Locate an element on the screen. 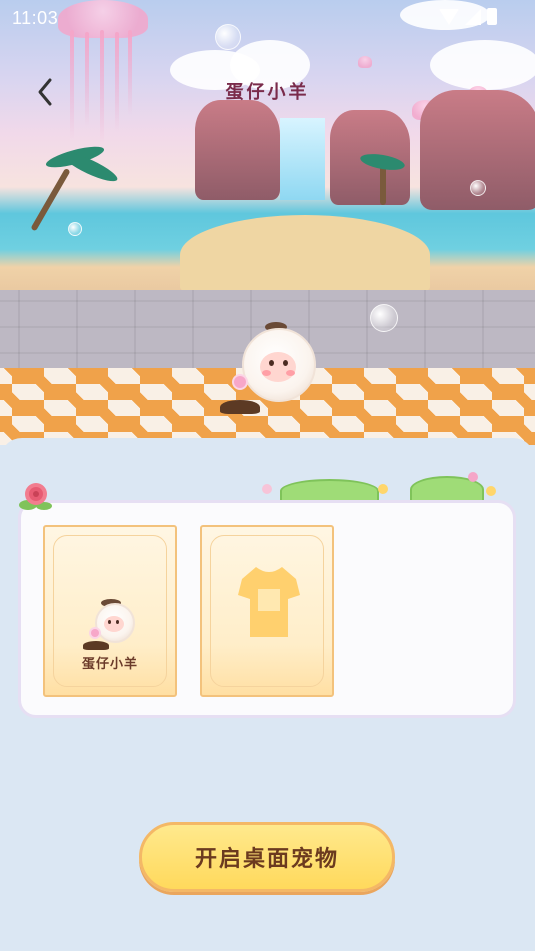  outfit-item-card is located at coordinates (267, 611).